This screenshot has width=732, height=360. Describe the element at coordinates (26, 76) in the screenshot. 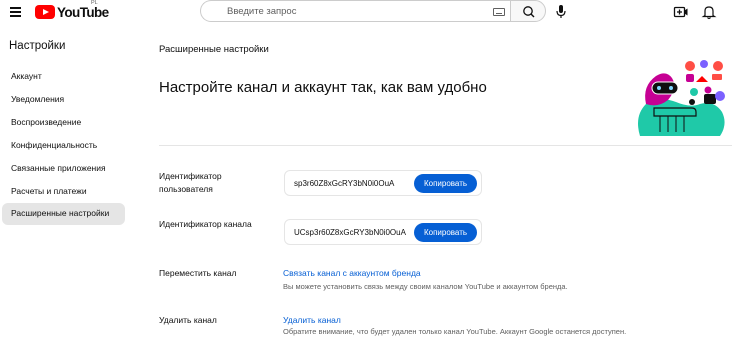

I see `sidebar-item-label: Аккаунт` at that location.